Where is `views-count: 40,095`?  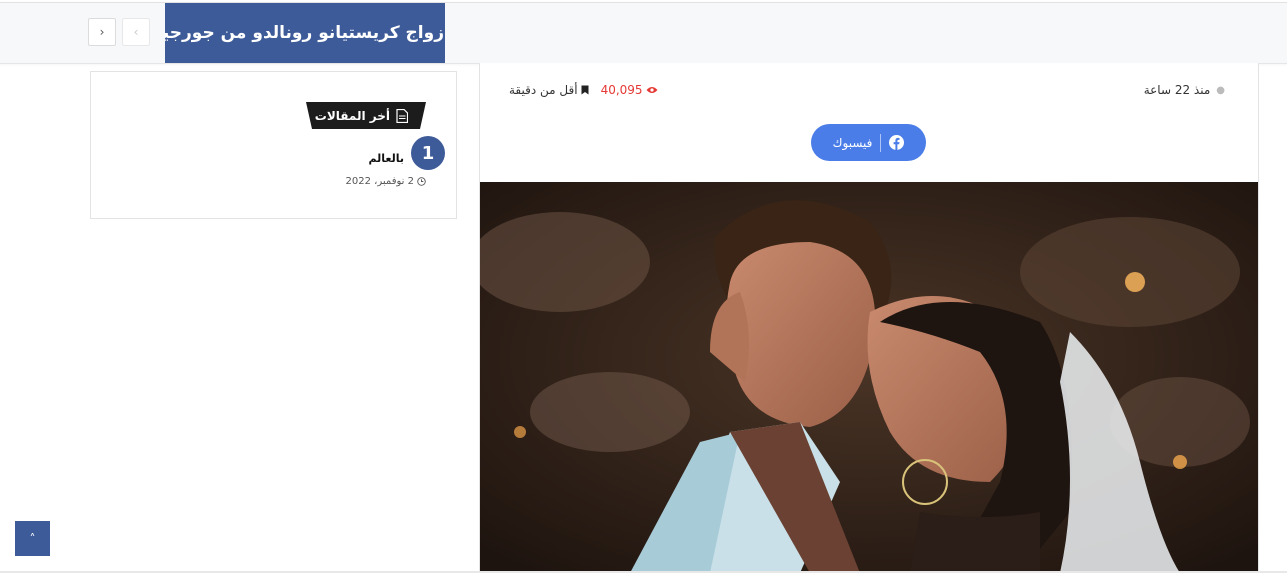 views-count: 40,095 is located at coordinates (629, 90).